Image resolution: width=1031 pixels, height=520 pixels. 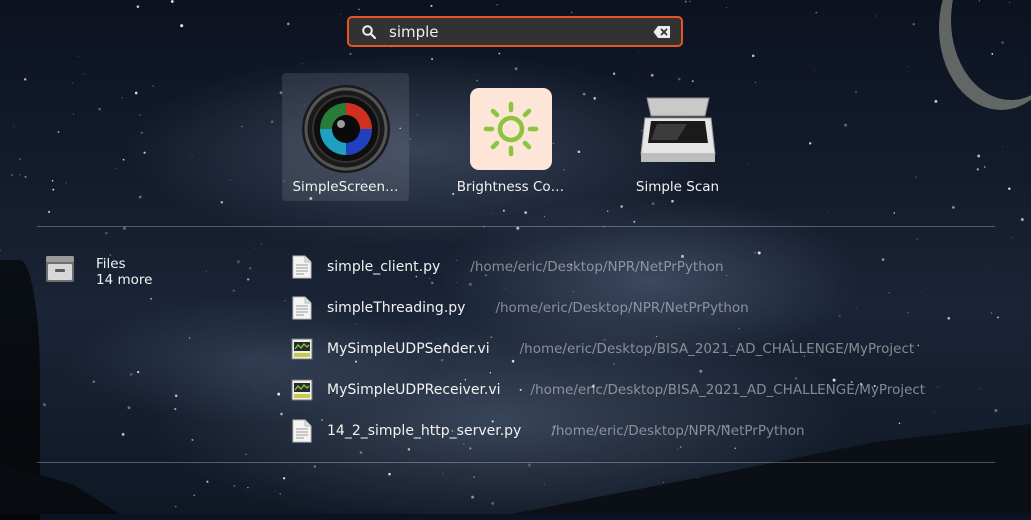 I want to click on file-name: simple_client.py, so click(x=384, y=266).